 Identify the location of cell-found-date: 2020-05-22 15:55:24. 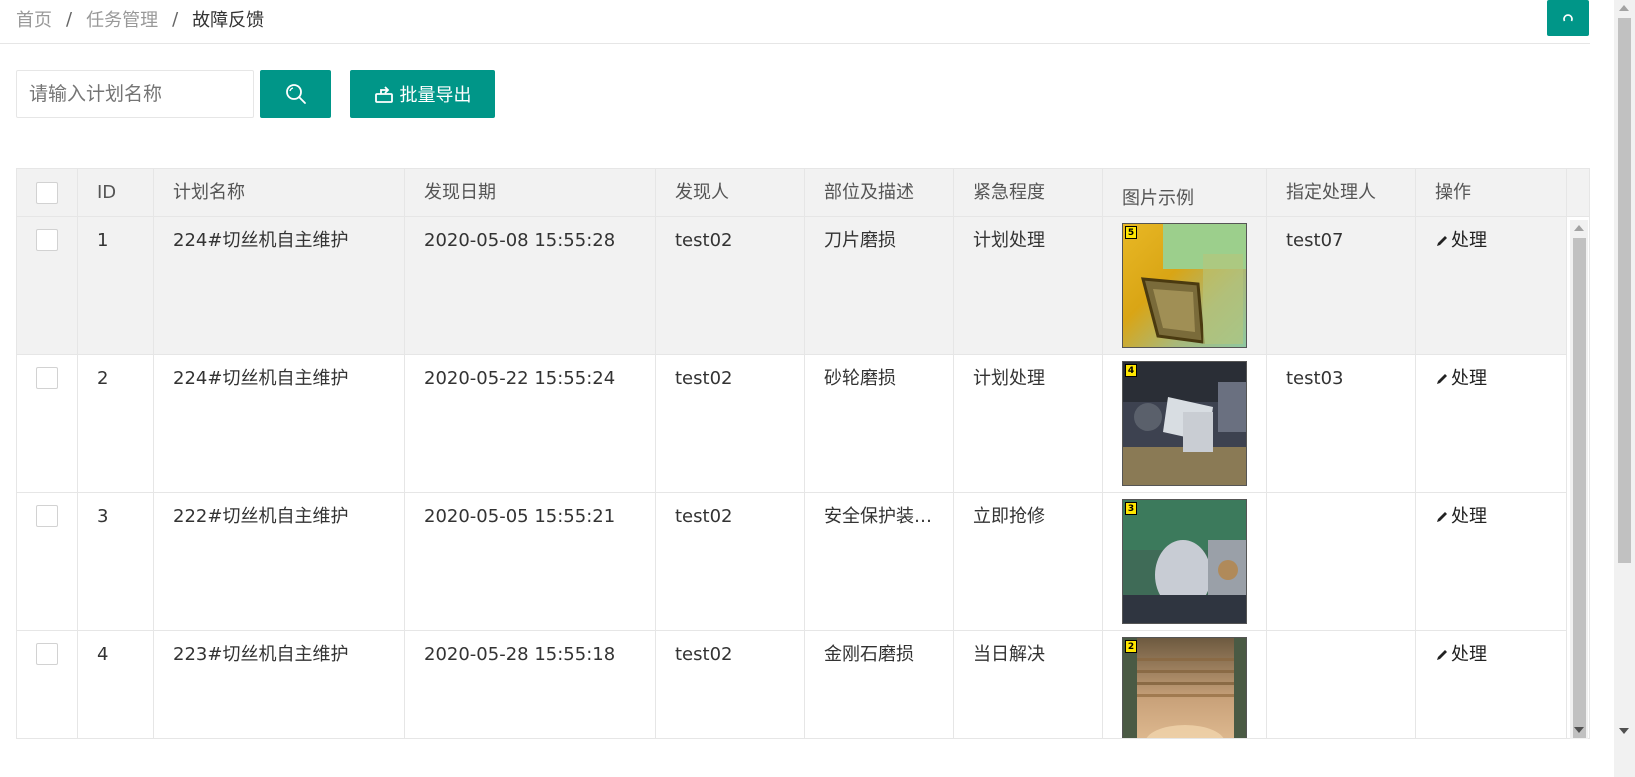
(530, 423).